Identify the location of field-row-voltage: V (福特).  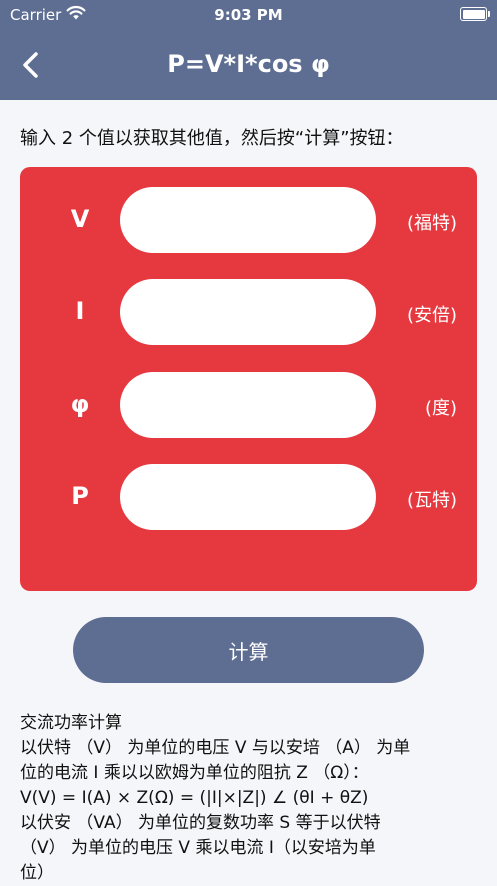
(248, 220).